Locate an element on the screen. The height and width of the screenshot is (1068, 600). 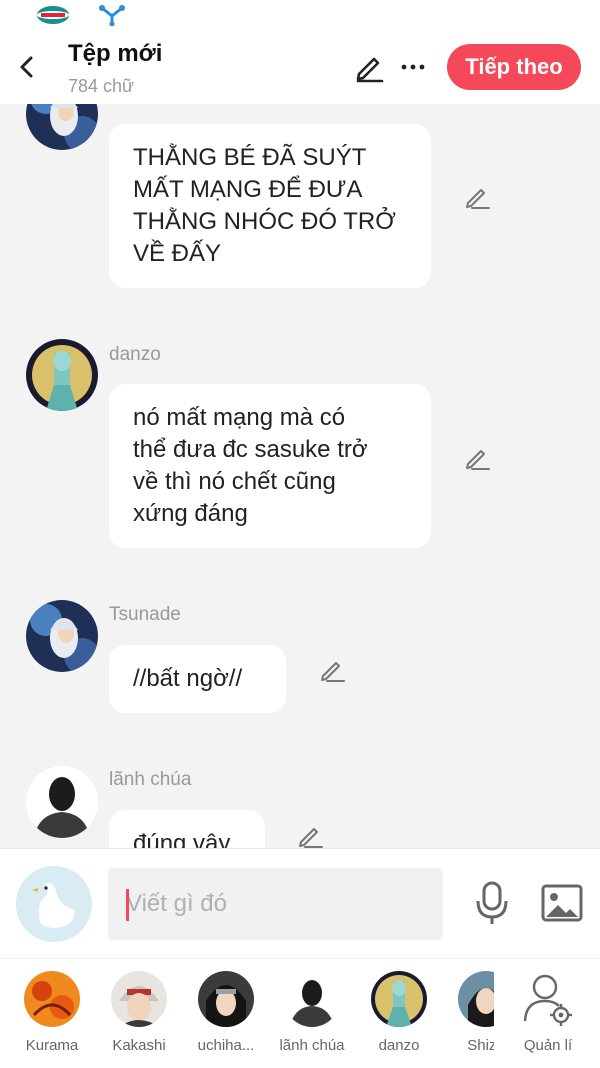
network-icon is located at coordinates (112, 15).